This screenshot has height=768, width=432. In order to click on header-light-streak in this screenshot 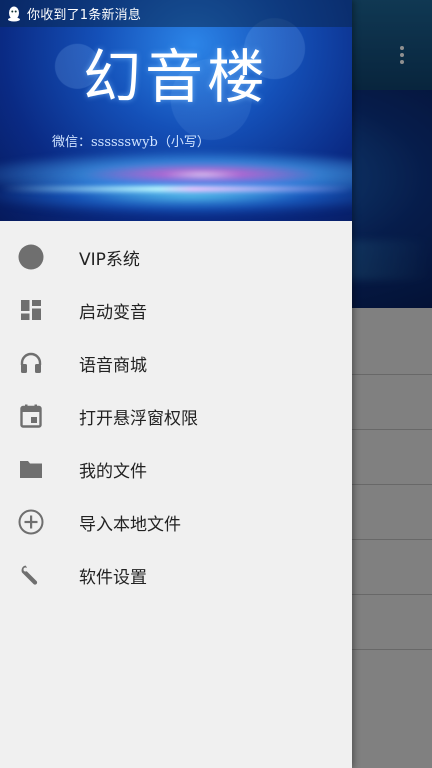, I will do `click(176, 189)`.